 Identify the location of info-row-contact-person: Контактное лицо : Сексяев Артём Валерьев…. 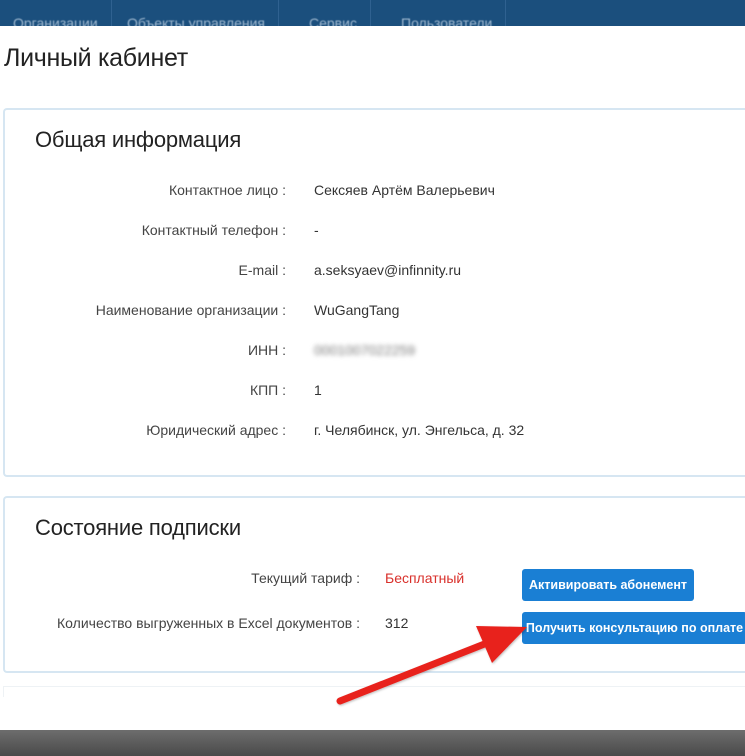
(375, 192).